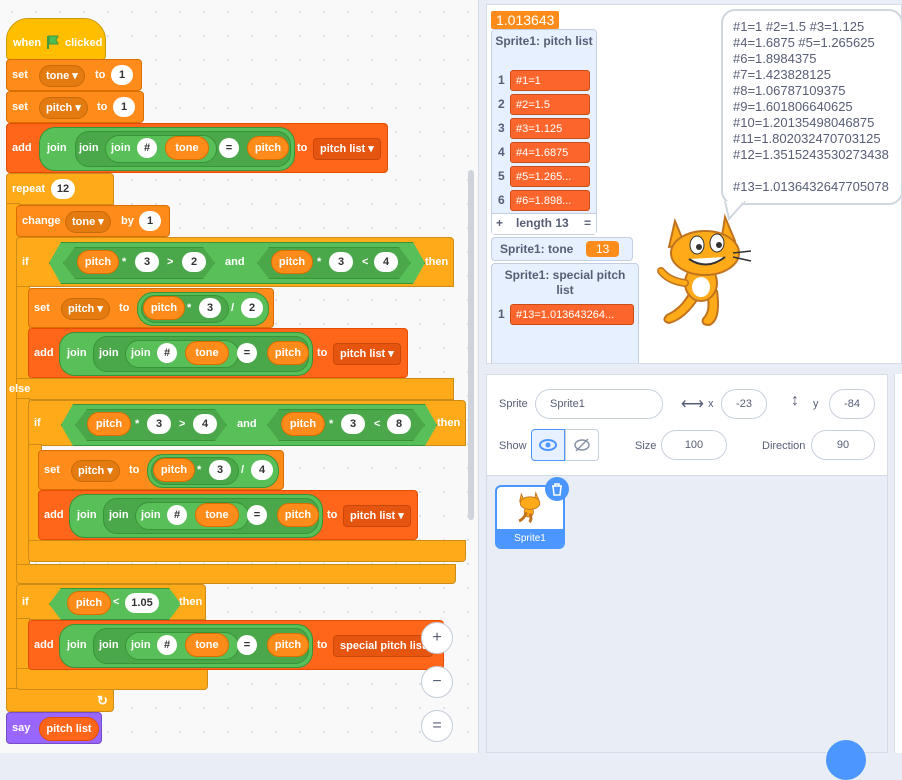 This screenshot has height=780, width=902. Describe the element at coordinates (471, 345) in the screenshot. I see `vertical-scrollbar` at that location.